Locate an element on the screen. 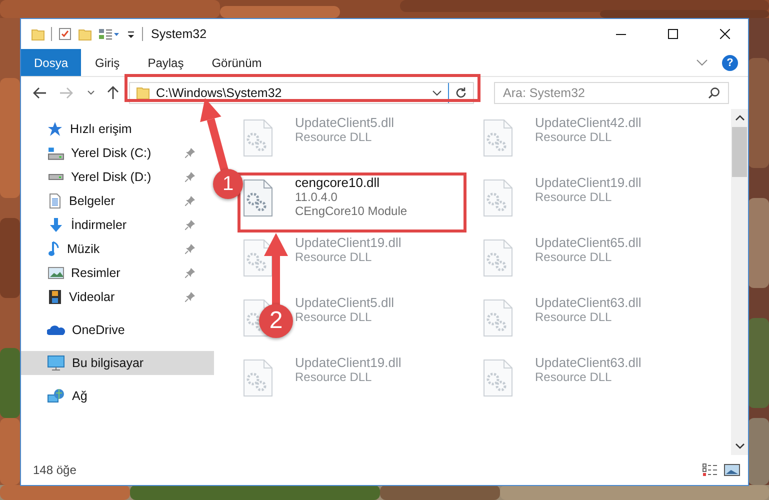 The height and width of the screenshot is (500, 769). refresh-icon is located at coordinates (461, 93).